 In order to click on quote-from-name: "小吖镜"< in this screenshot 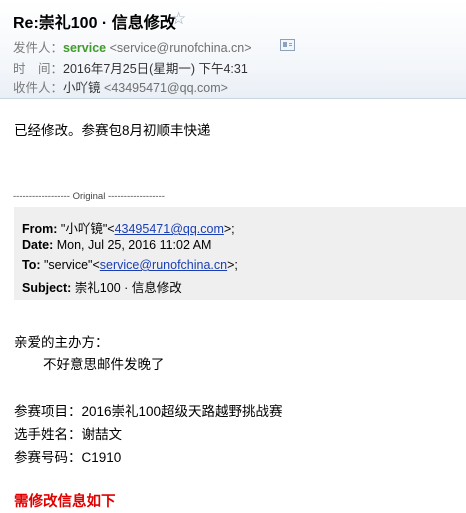, I will do `click(86, 229)`.